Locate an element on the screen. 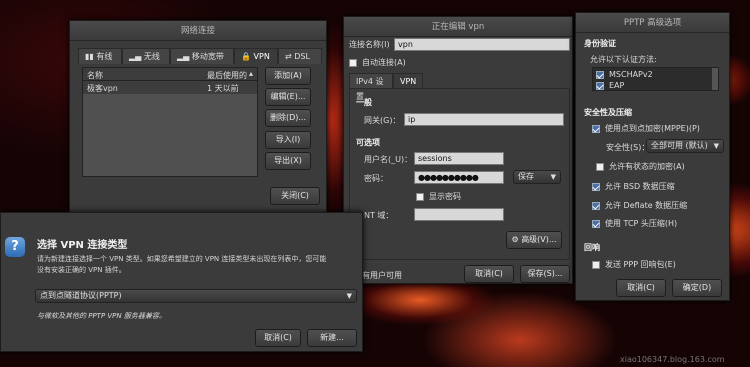  security-label: 安全性(S)： is located at coordinates (628, 147).